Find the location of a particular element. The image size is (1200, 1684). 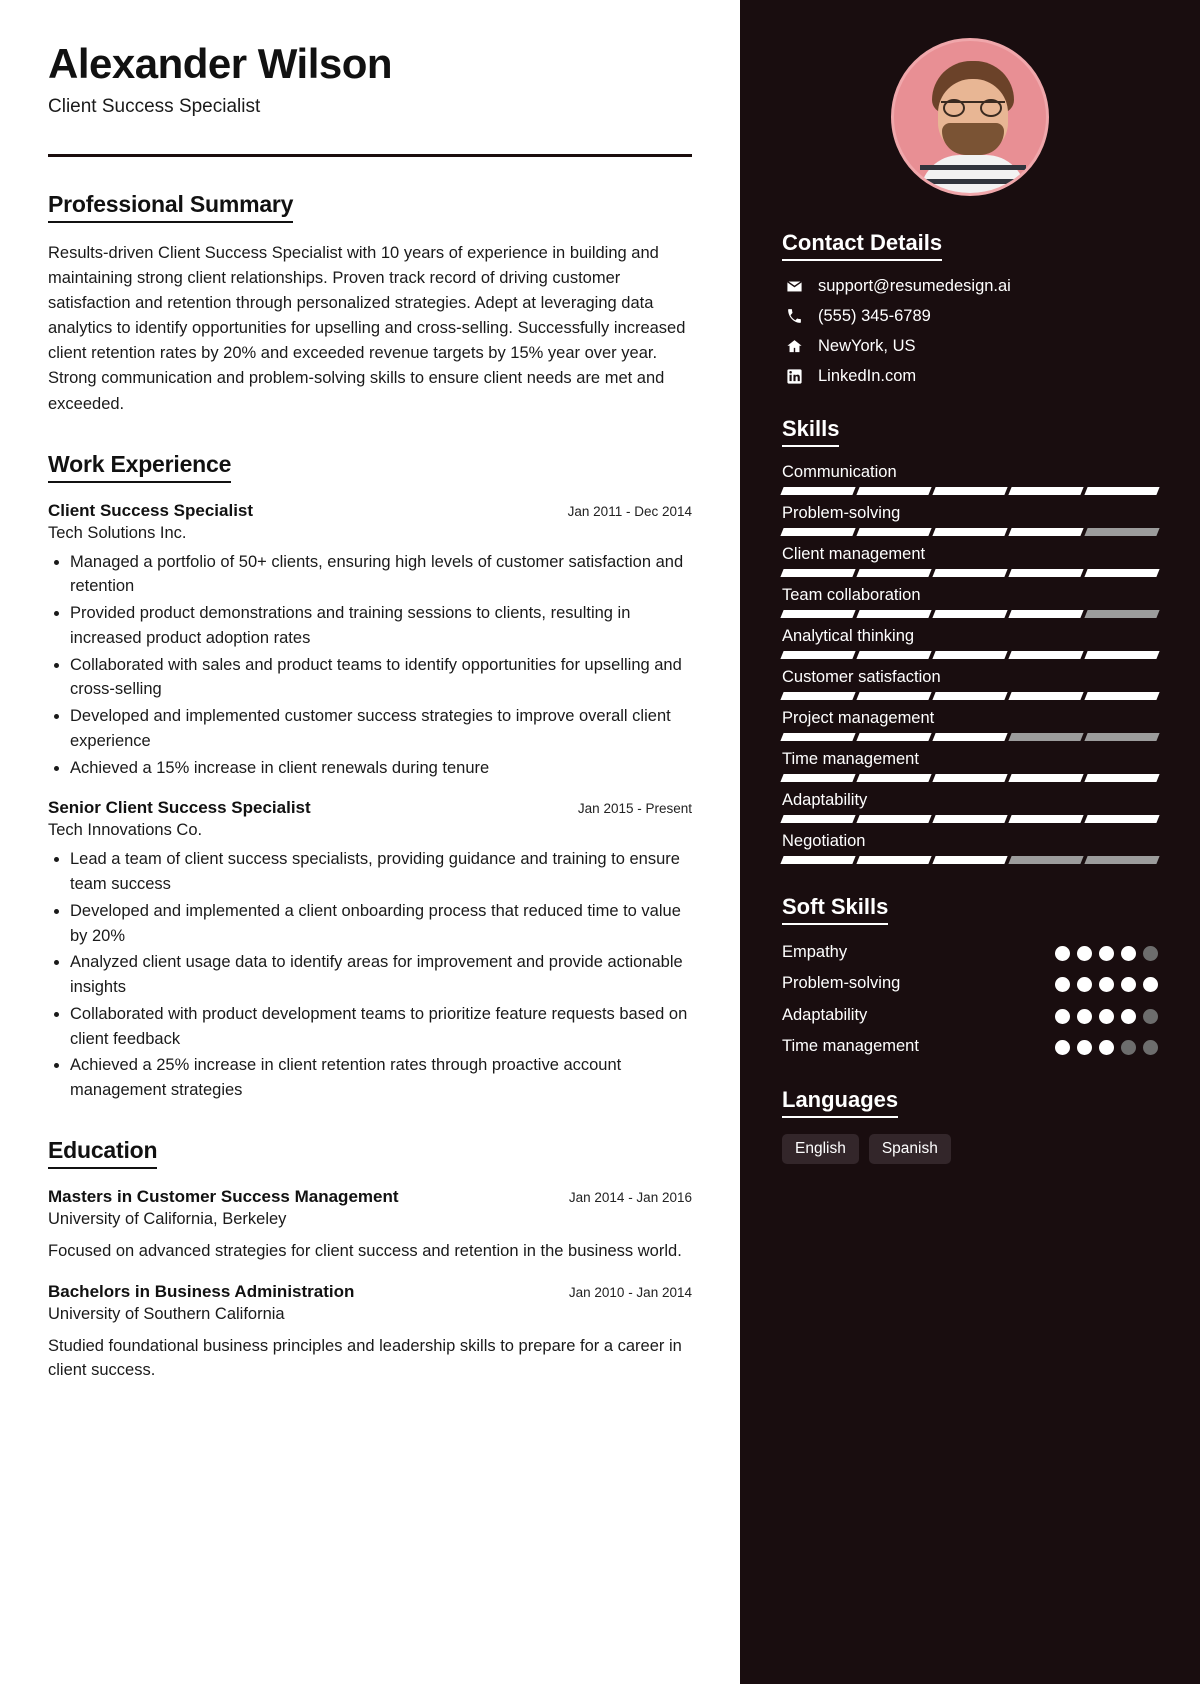

work-company: Tech Innovations Co. is located at coordinates (125, 830).